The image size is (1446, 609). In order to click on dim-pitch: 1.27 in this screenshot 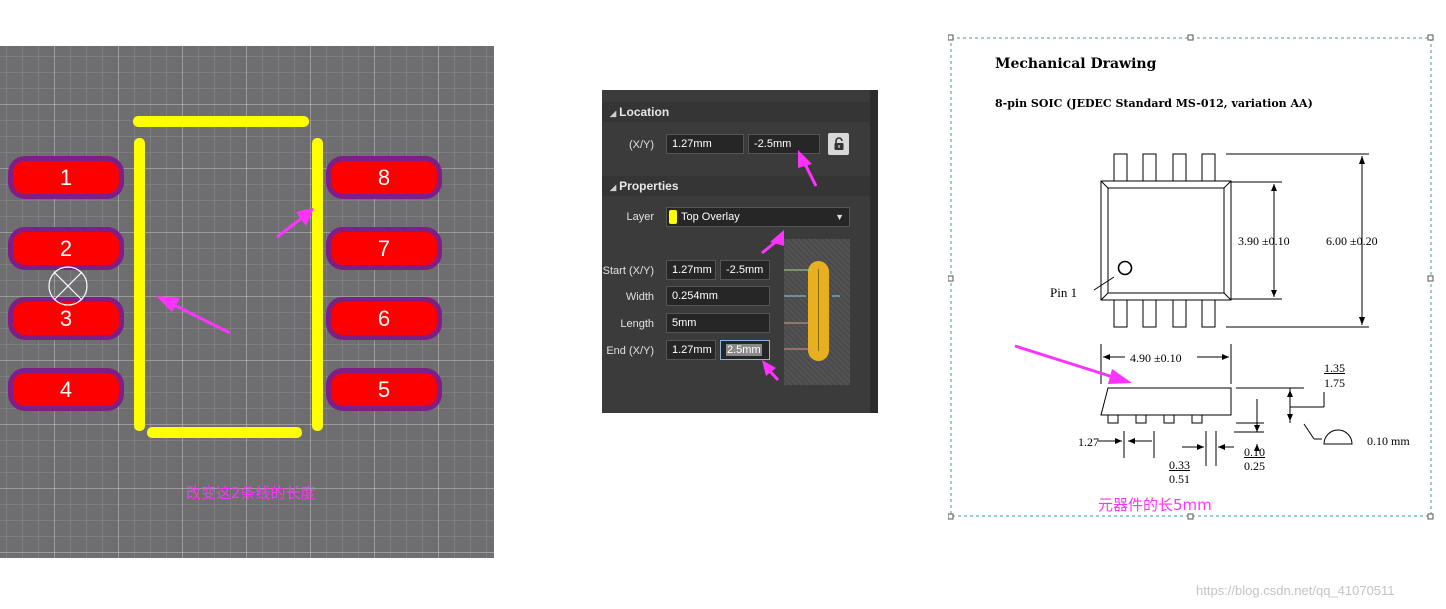, I will do `click(1088, 442)`.